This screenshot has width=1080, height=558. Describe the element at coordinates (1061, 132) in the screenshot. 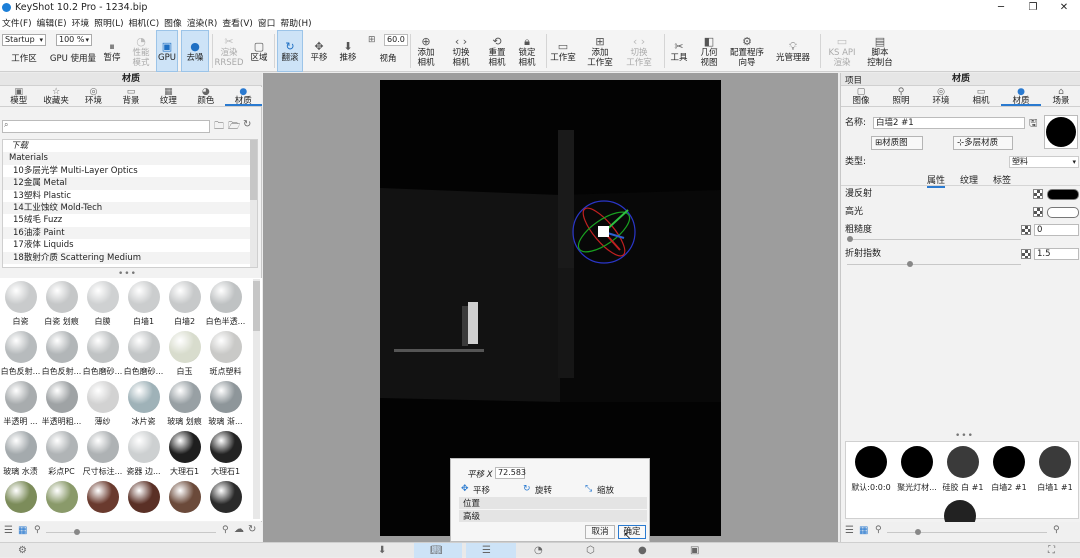

I see `material-preview` at that location.